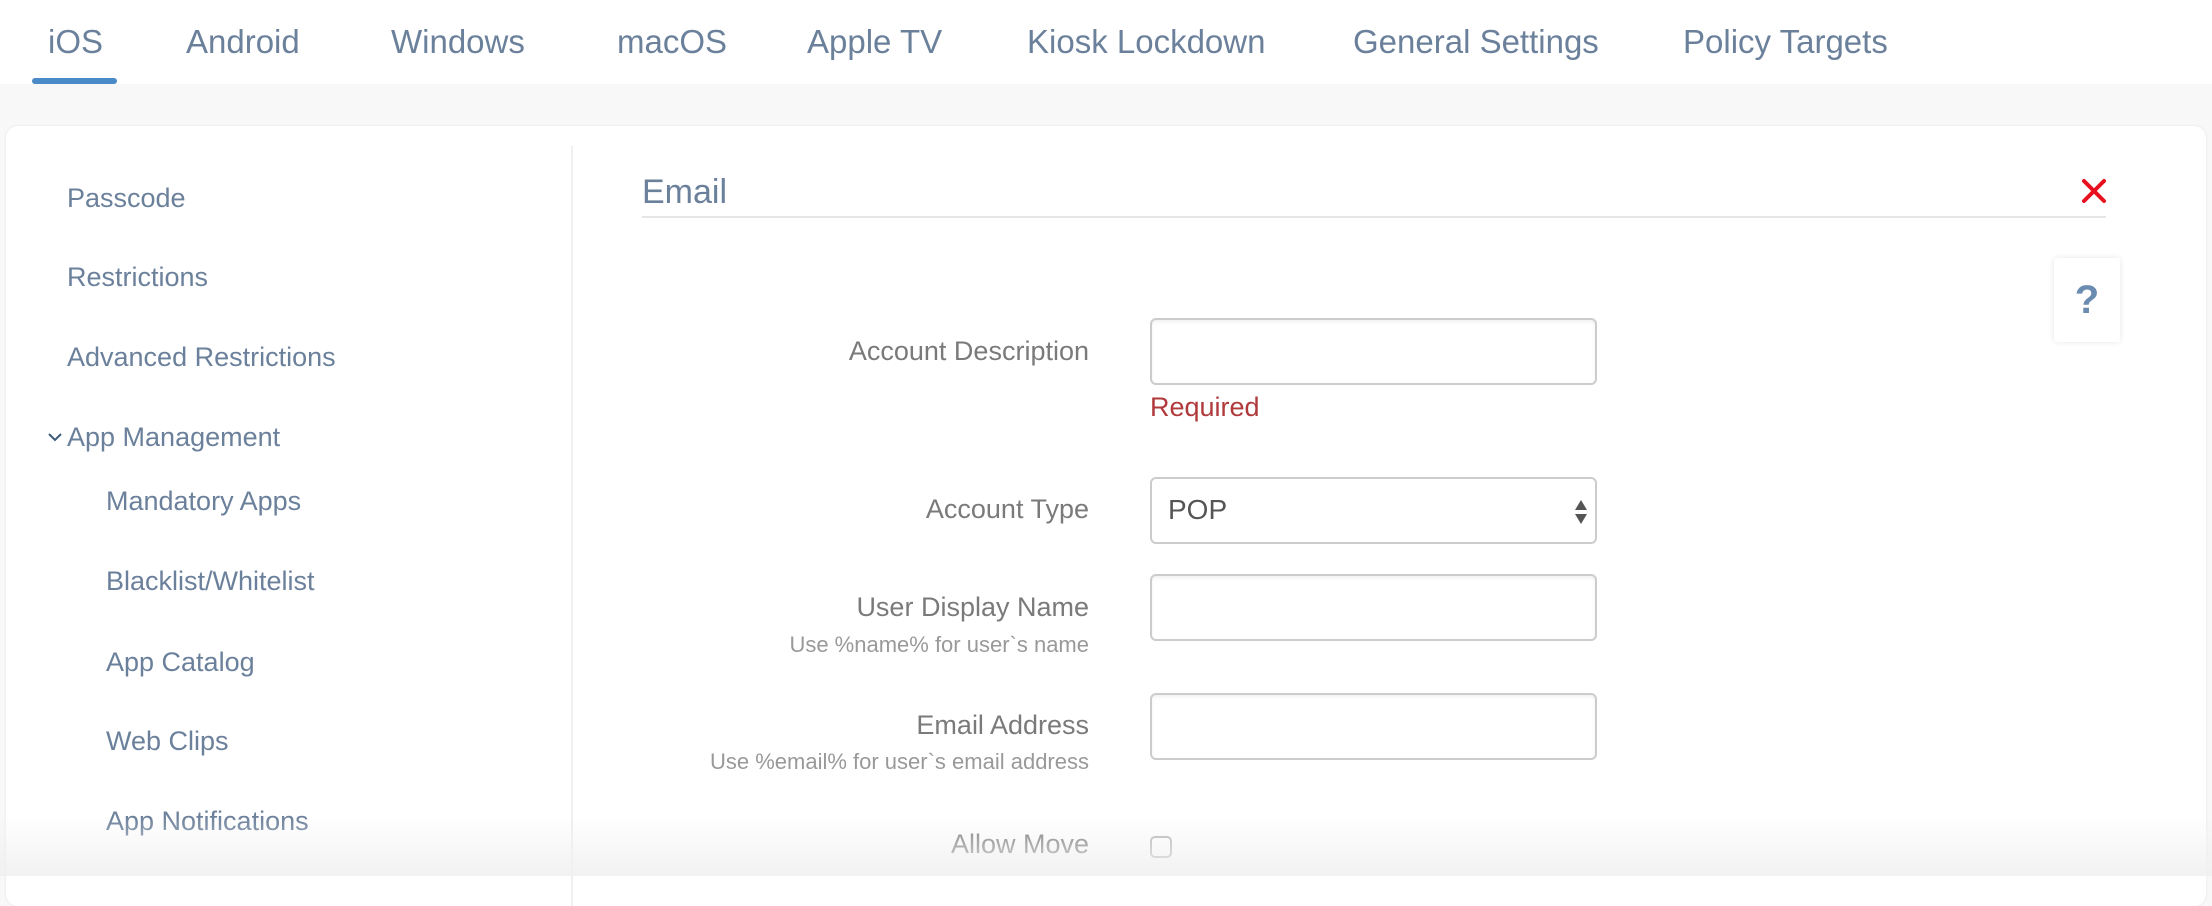 The image size is (2212, 906). What do you see at coordinates (126, 198) in the screenshot?
I see `sidebar-item-passcode: Passcode` at bounding box center [126, 198].